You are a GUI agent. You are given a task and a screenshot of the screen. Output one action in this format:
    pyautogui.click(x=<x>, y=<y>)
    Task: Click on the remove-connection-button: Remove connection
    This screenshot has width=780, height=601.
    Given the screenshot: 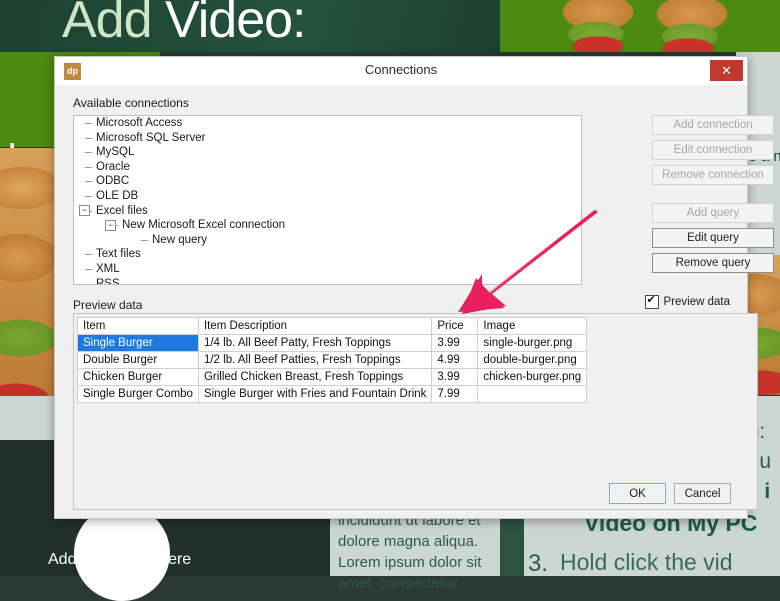 What is the action you would take?
    pyautogui.click(x=713, y=175)
    